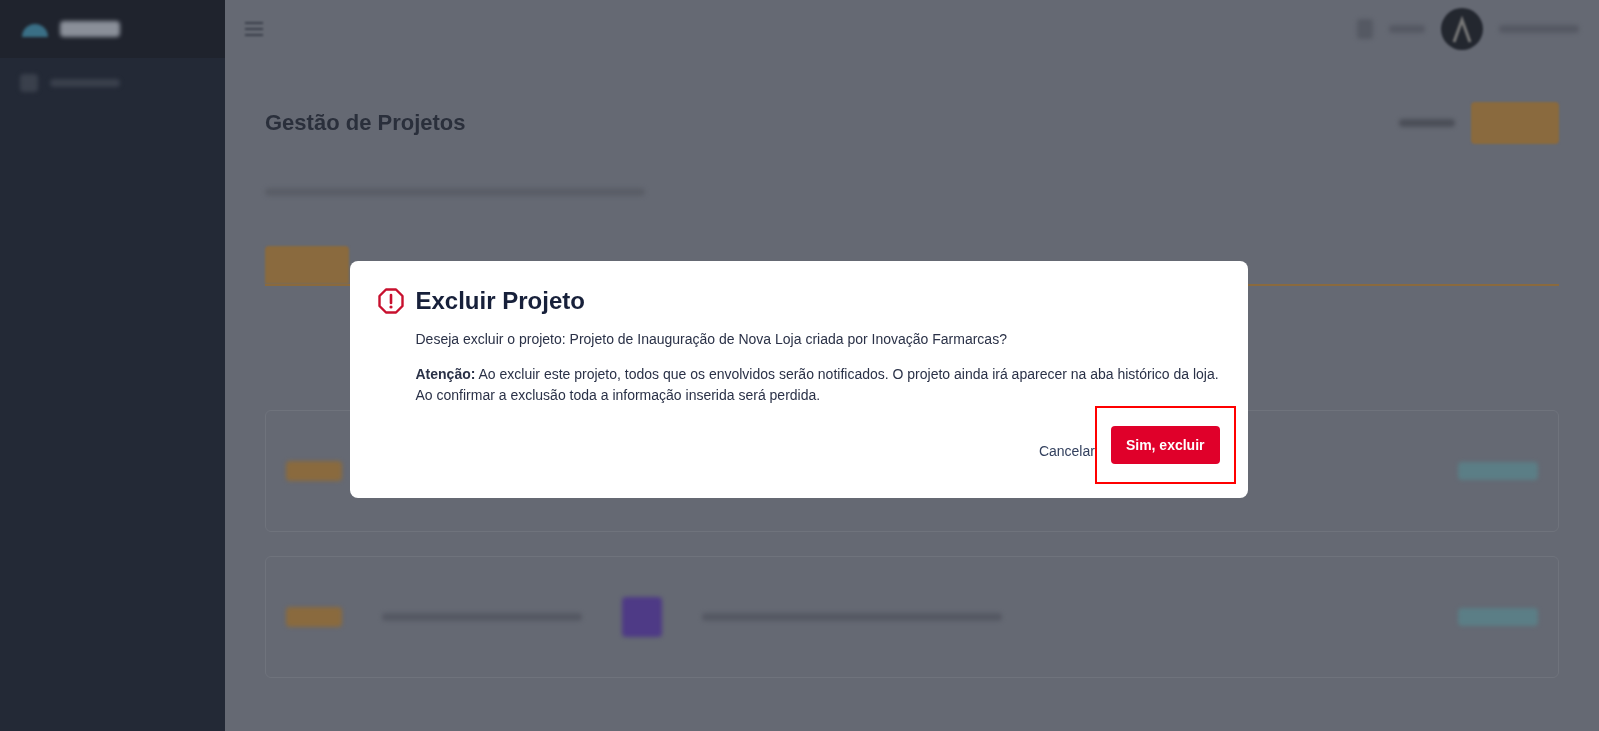 Image resolution: width=1599 pixels, height=731 pixels. Describe the element at coordinates (500, 301) in the screenshot. I see `dialog-title: Excluir Projeto` at that location.